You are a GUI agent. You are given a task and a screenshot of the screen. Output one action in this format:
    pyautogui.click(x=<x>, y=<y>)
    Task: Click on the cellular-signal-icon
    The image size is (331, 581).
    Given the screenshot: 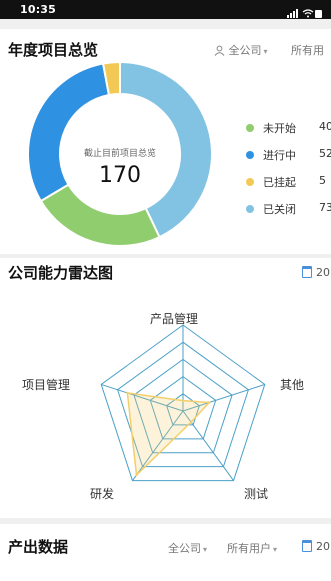 What is the action you would take?
    pyautogui.click(x=292, y=13)
    